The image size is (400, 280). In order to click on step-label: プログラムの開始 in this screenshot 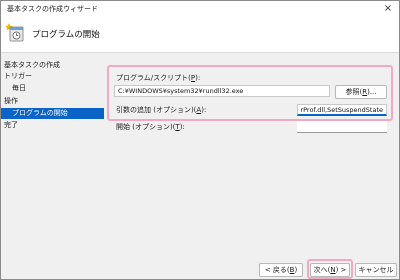, I will do `click(40, 113)`.